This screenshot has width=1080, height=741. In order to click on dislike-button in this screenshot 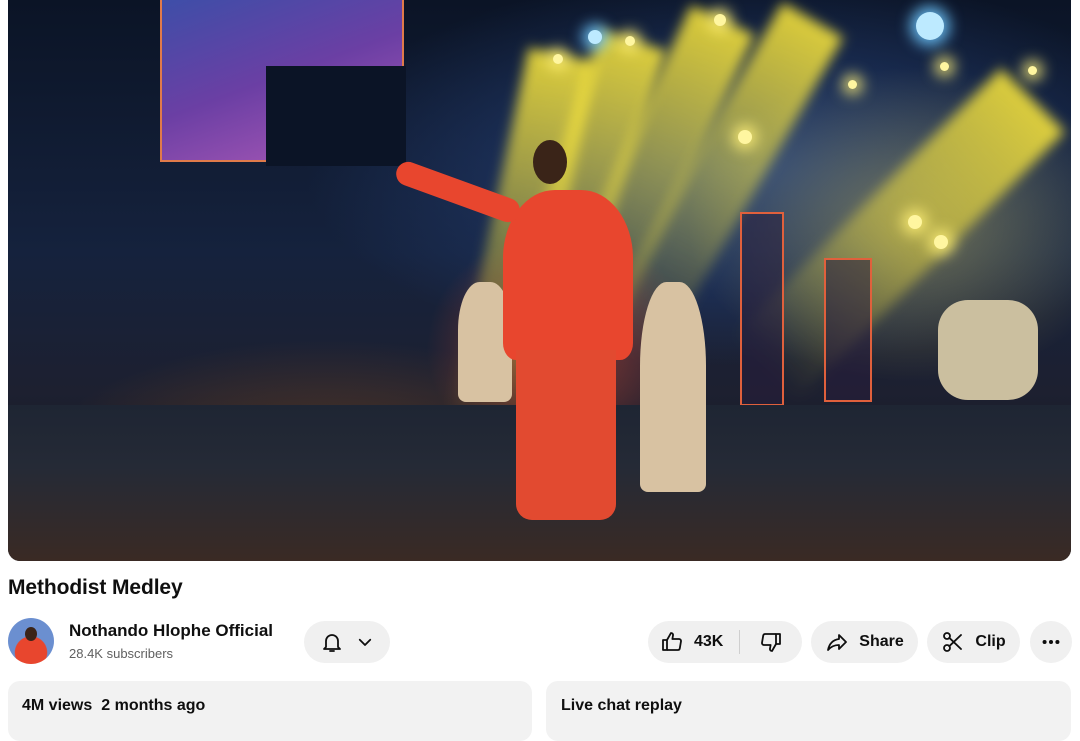, I will do `click(771, 642)`.